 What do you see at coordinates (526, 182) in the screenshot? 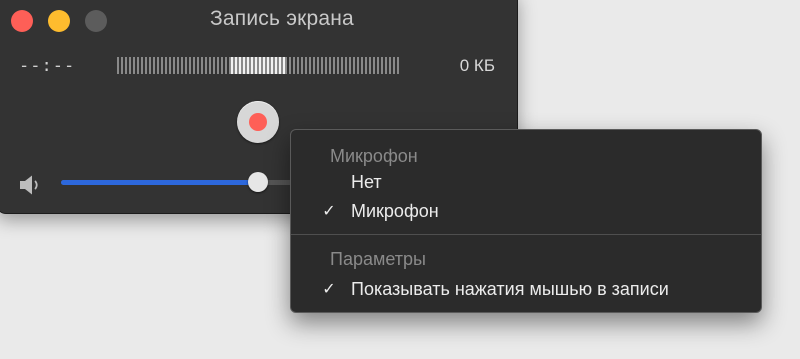
I see `menu-item-none: Нет` at bounding box center [526, 182].